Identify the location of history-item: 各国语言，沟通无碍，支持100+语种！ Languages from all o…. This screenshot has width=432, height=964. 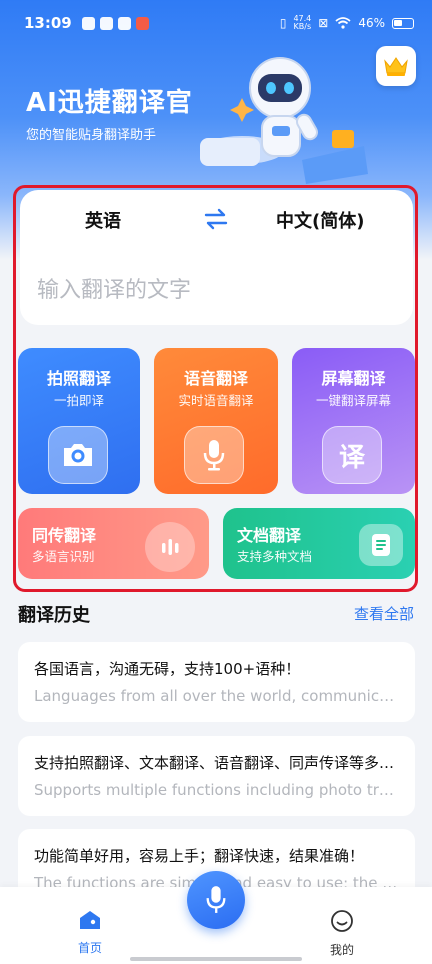
(216, 682).